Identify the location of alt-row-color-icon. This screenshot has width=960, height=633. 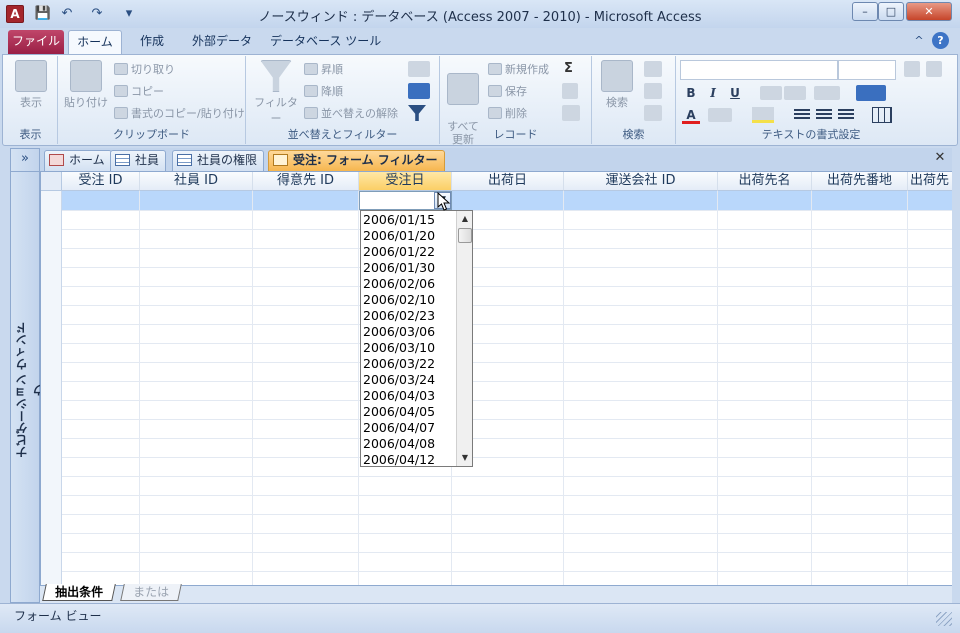
(882, 115).